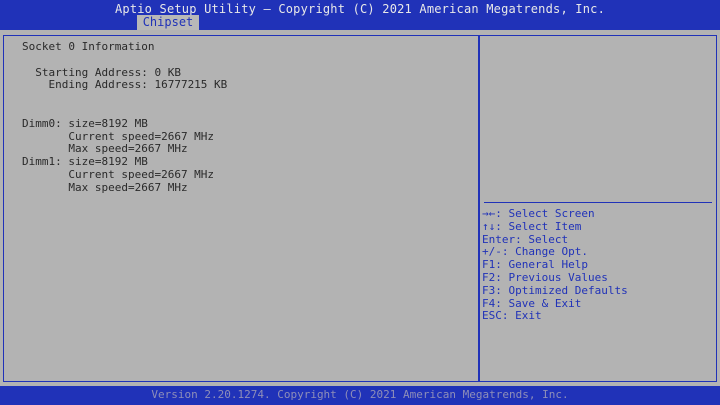  I want to click on key-name: ESC, so click(492, 316).